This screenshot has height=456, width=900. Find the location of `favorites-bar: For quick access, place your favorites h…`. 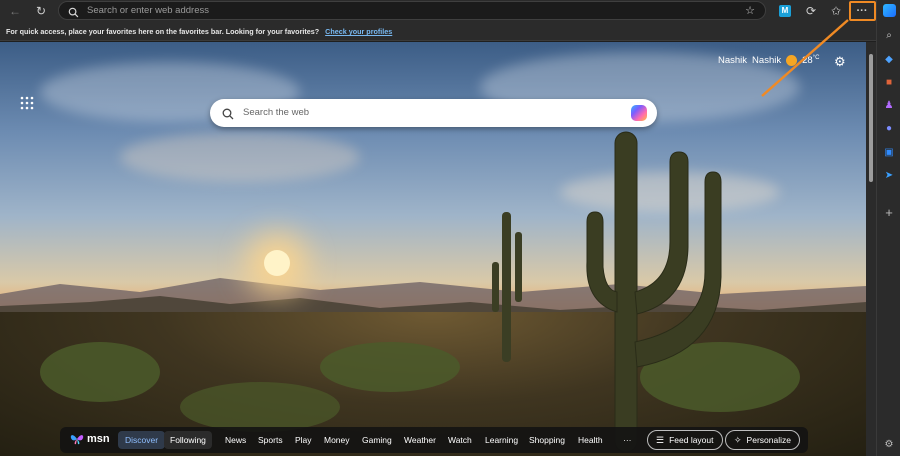

favorites-bar: For quick access, place your favorites h… is located at coordinates (450, 31).